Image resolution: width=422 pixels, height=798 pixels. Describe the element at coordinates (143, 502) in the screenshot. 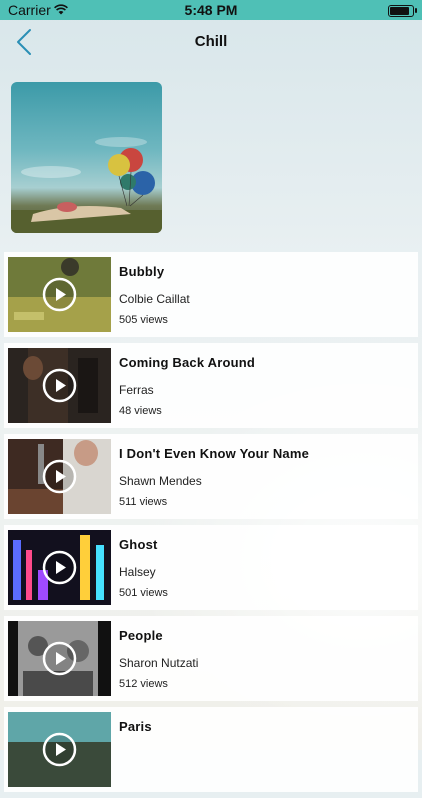

I see `song-views: 511 views` at that location.